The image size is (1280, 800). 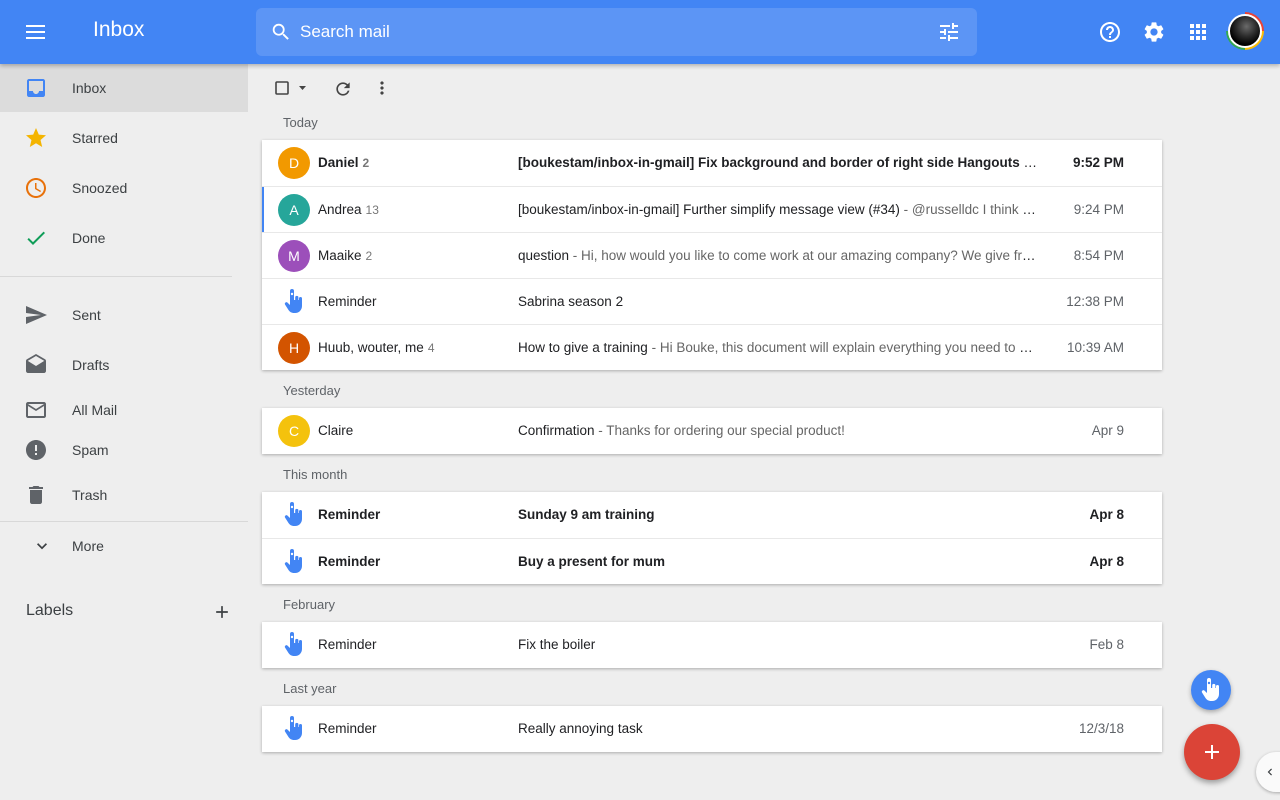 I want to click on sidebar-item-label: All Mail, so click(x=95, y=410).